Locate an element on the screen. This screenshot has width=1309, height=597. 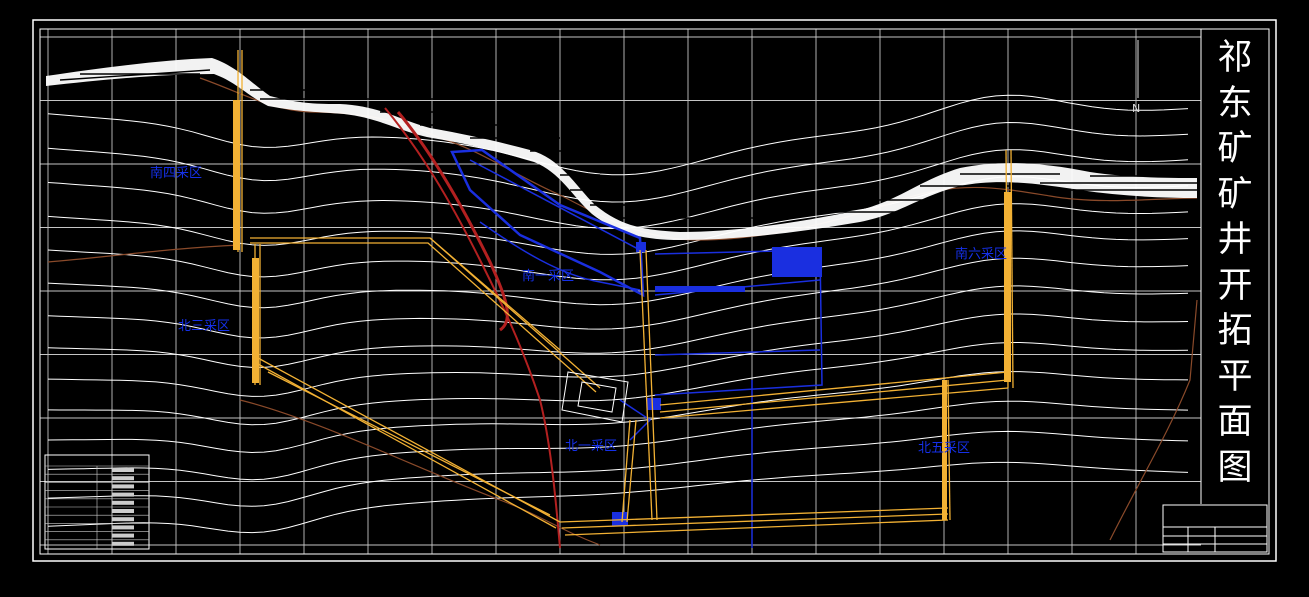
title-glyph: 拓 is located at coordinates (1235, 331).